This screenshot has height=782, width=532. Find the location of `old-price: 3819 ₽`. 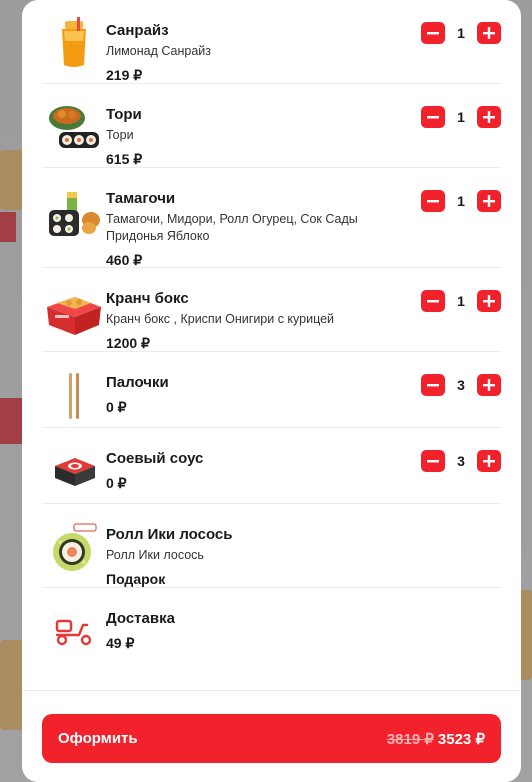

old-price: 3819 ₽ is located at coordinates (410, 739).